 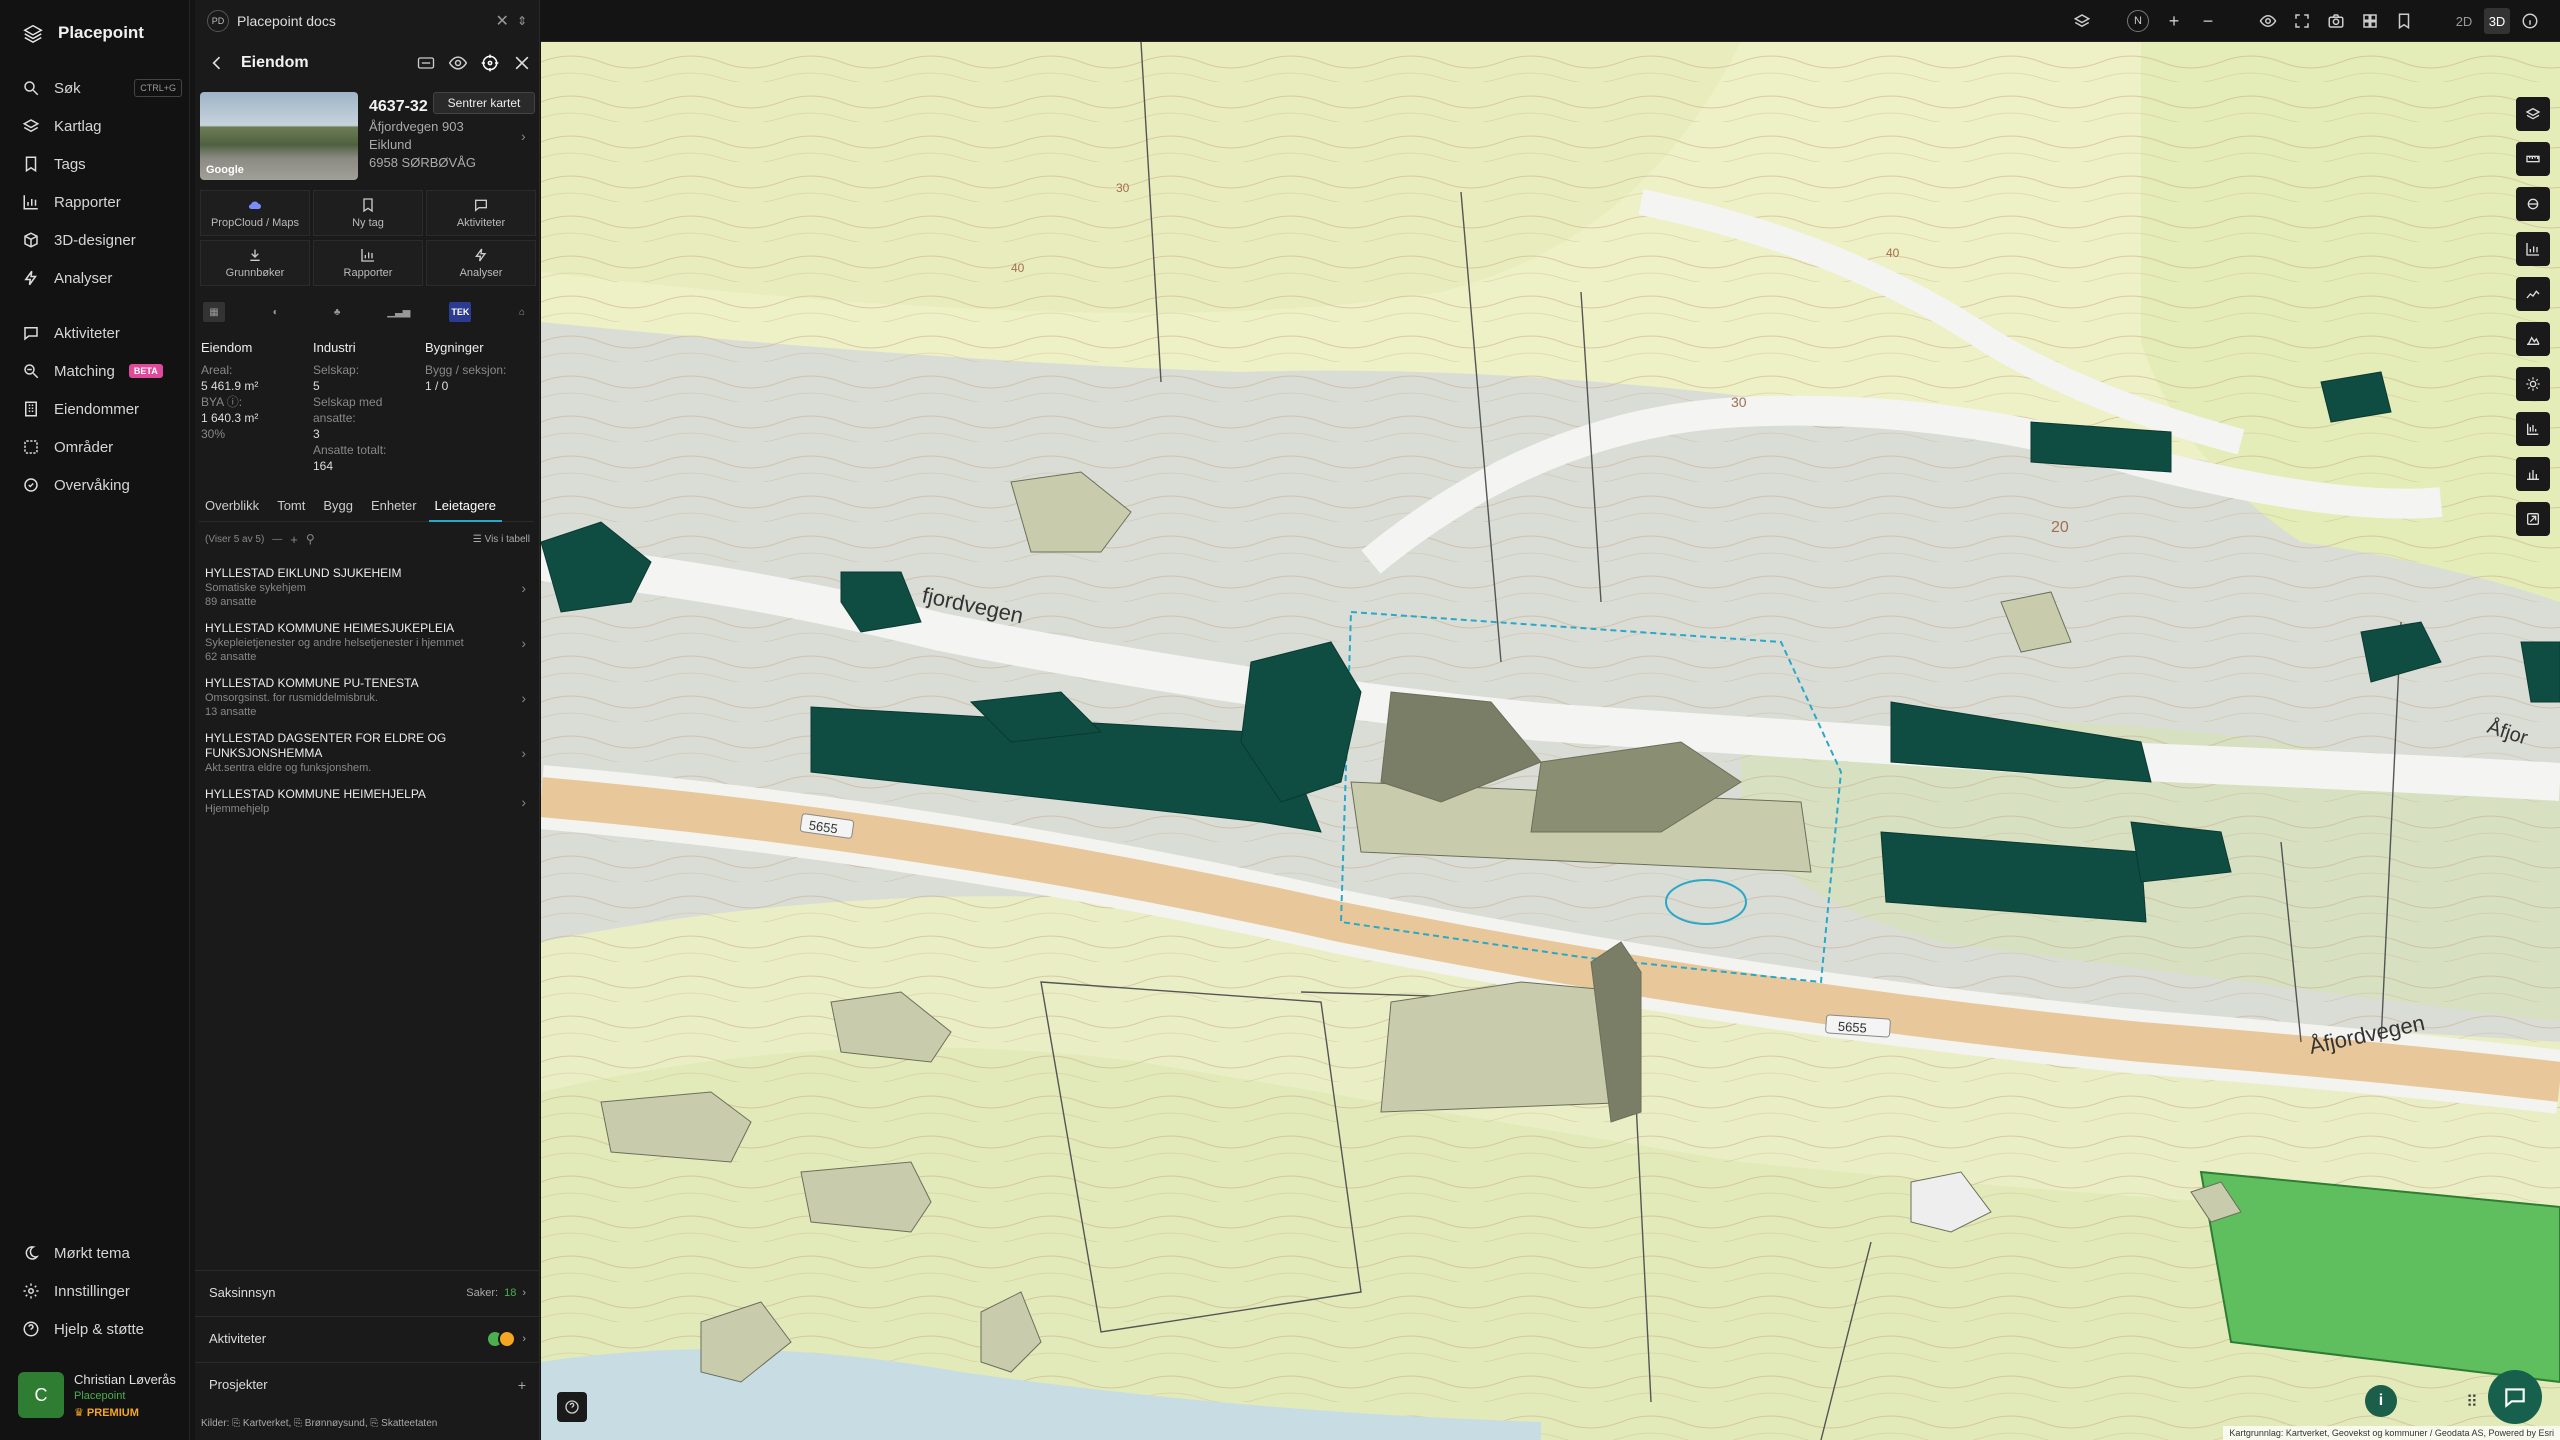 What do you see at coordinates (291, 510) in the screenshot?
I see `tab-tomt: Tomt` at bounding box center [291, 510].